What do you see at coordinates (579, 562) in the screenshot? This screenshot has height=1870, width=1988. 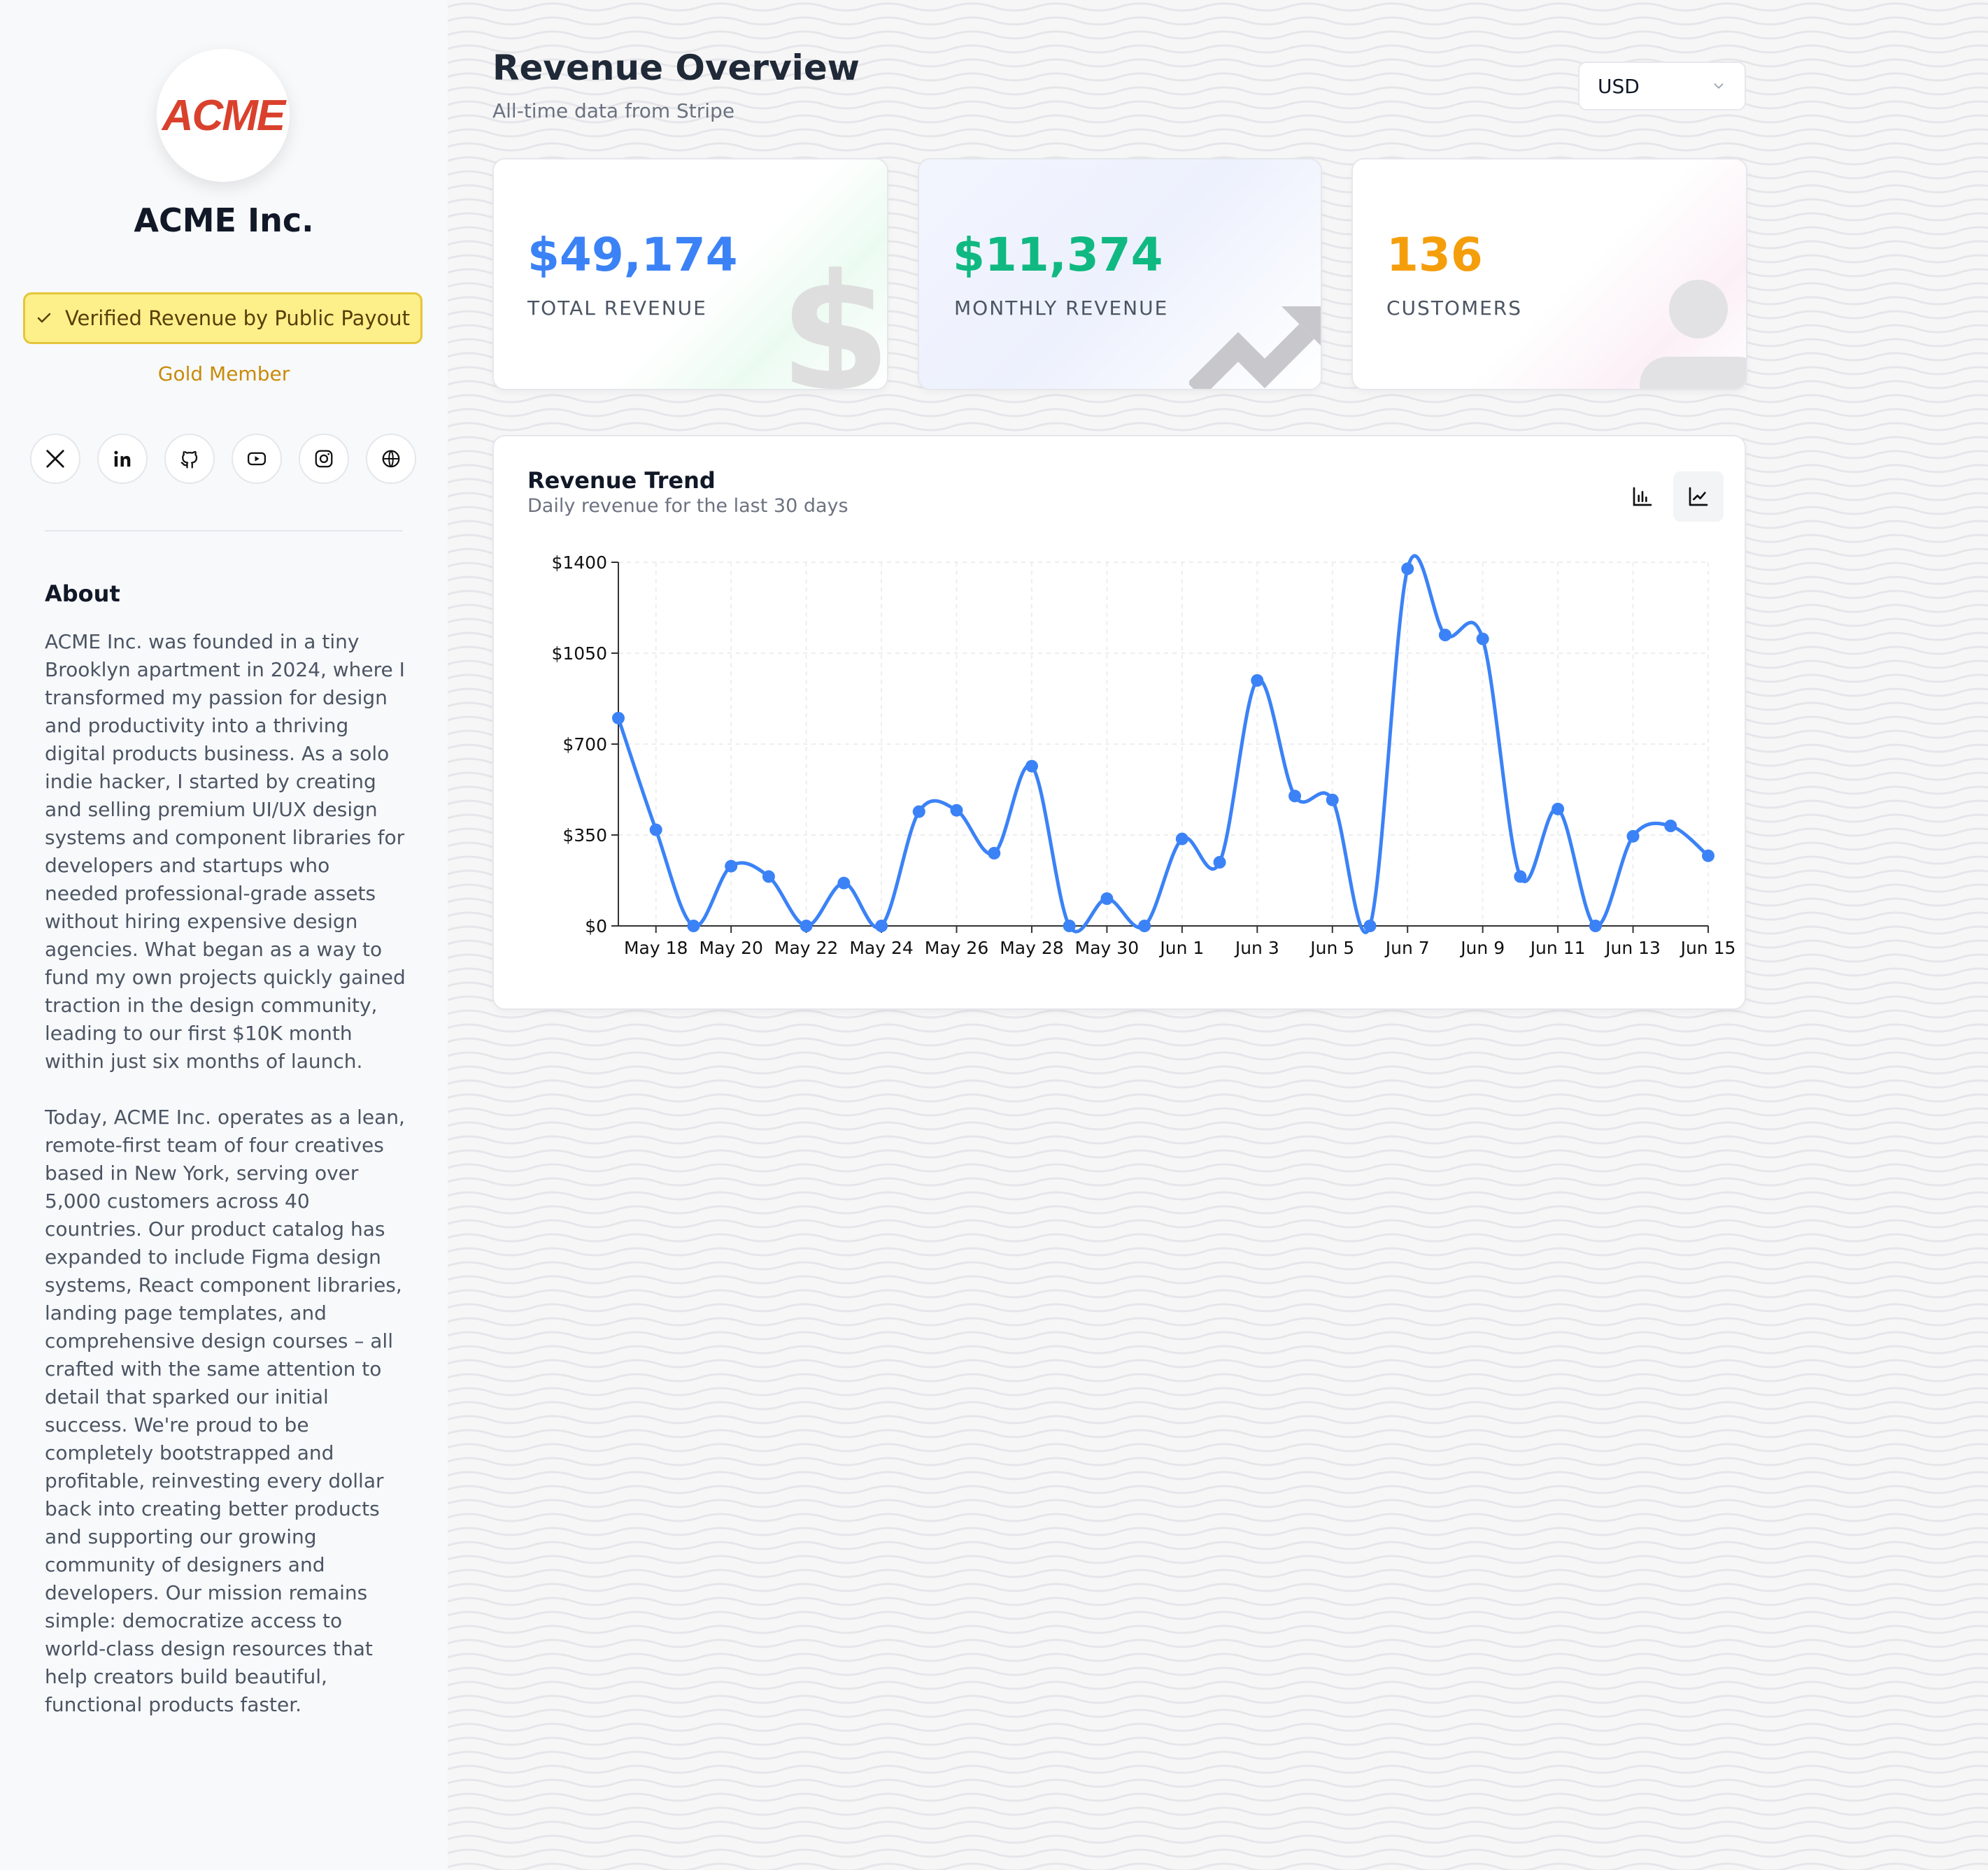 I see `y-tick-label: $1400` at bounding box center [579, 562].